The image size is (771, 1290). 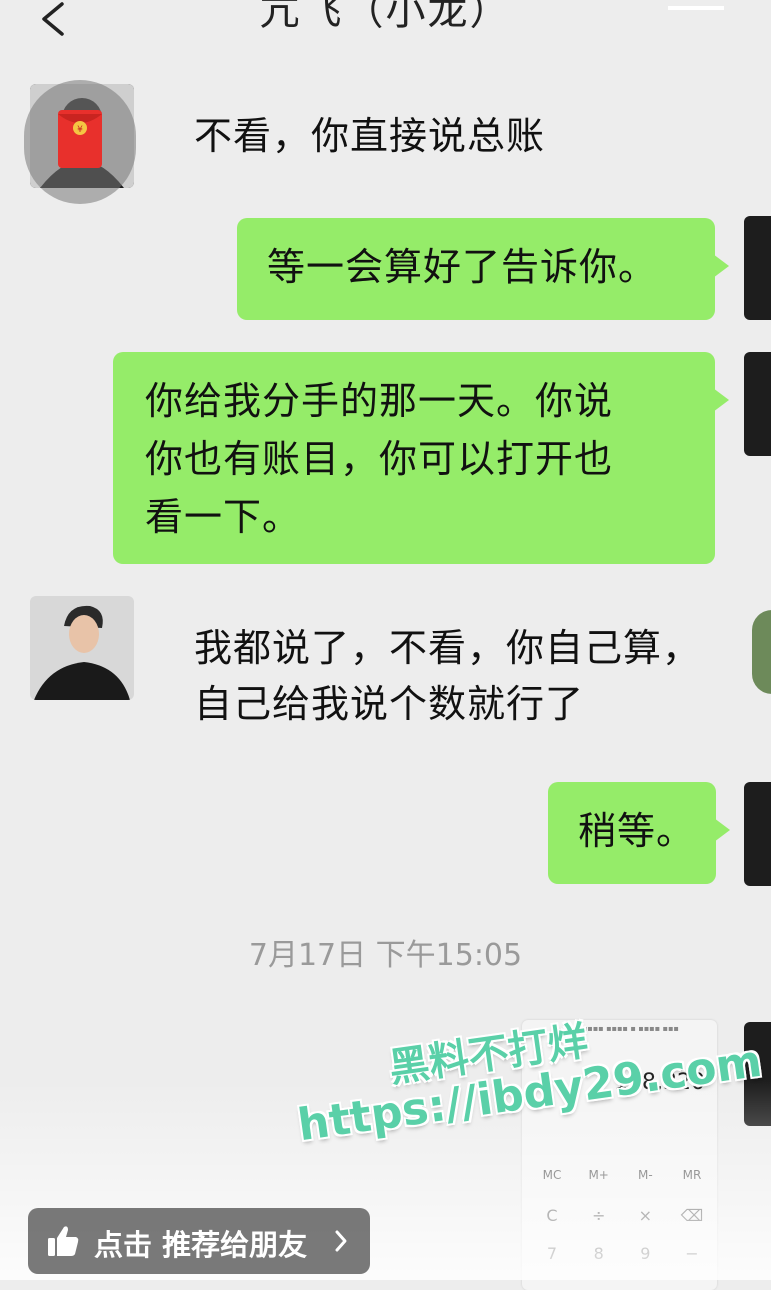 What do you see at coordinates (462, 267) in the screenshot?
I see `message-text: 等一会算好了告诉你。` at bounding box center [462, 267].